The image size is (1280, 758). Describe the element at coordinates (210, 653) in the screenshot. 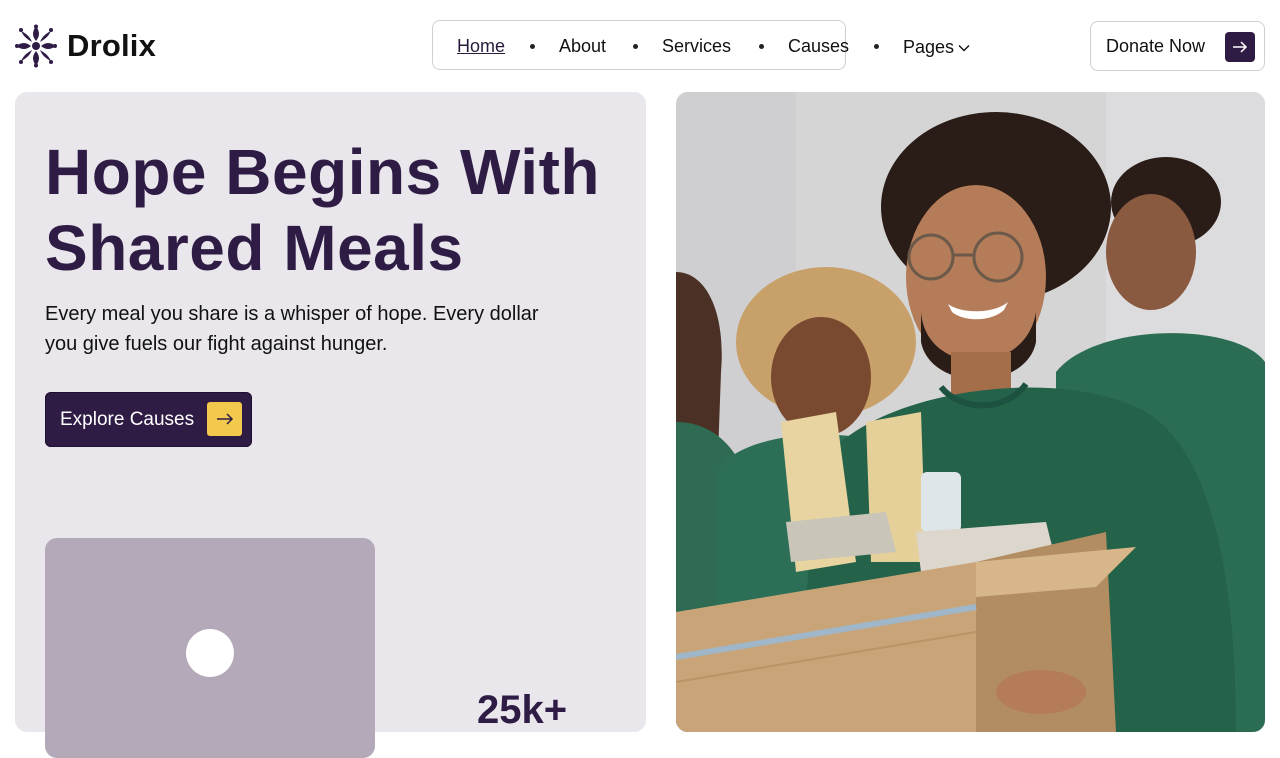

I see `play-icon` at that location.